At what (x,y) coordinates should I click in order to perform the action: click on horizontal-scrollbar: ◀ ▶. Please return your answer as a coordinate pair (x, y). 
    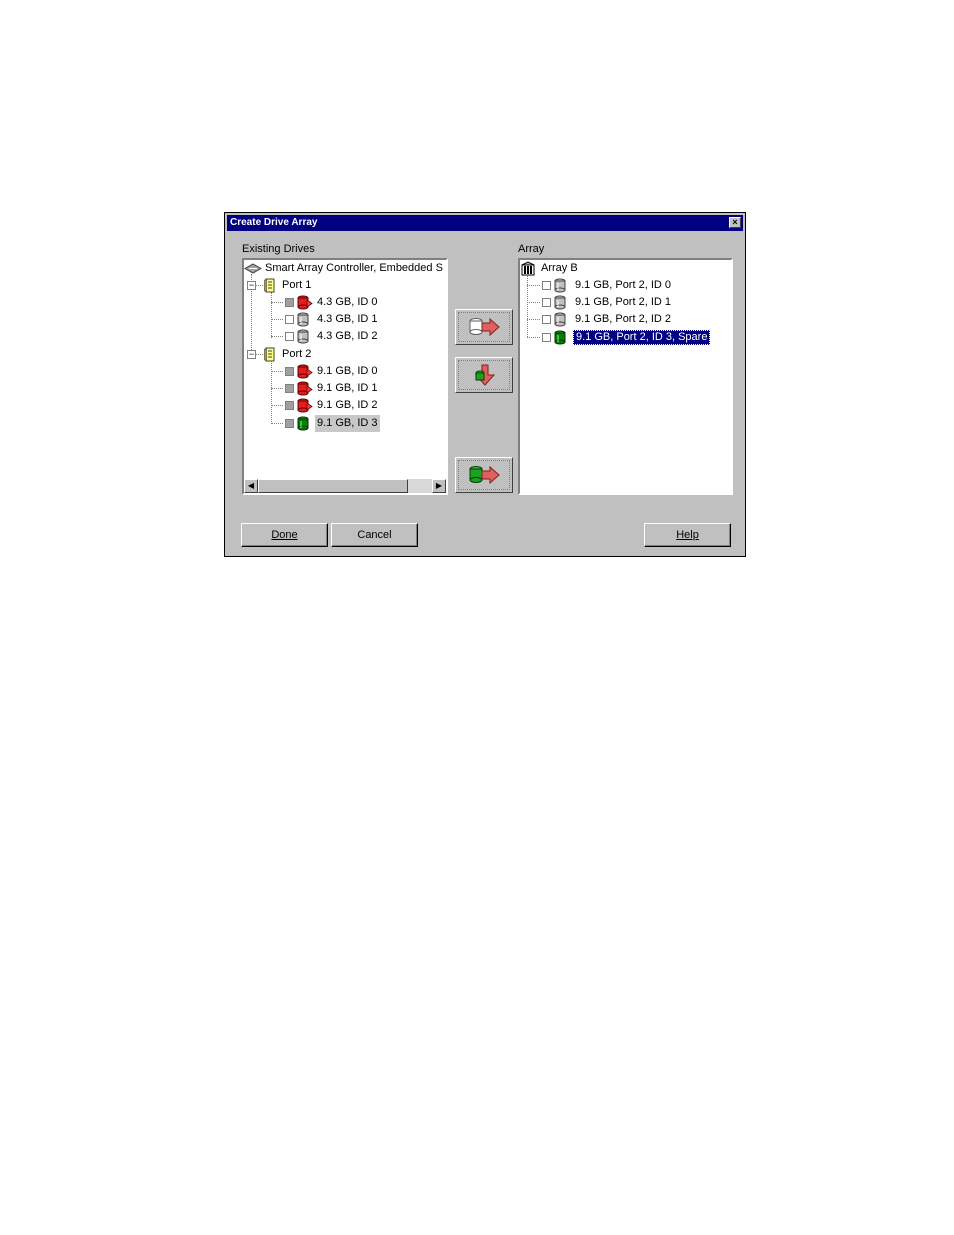
    Looking at the image, I should click on (345, 486).